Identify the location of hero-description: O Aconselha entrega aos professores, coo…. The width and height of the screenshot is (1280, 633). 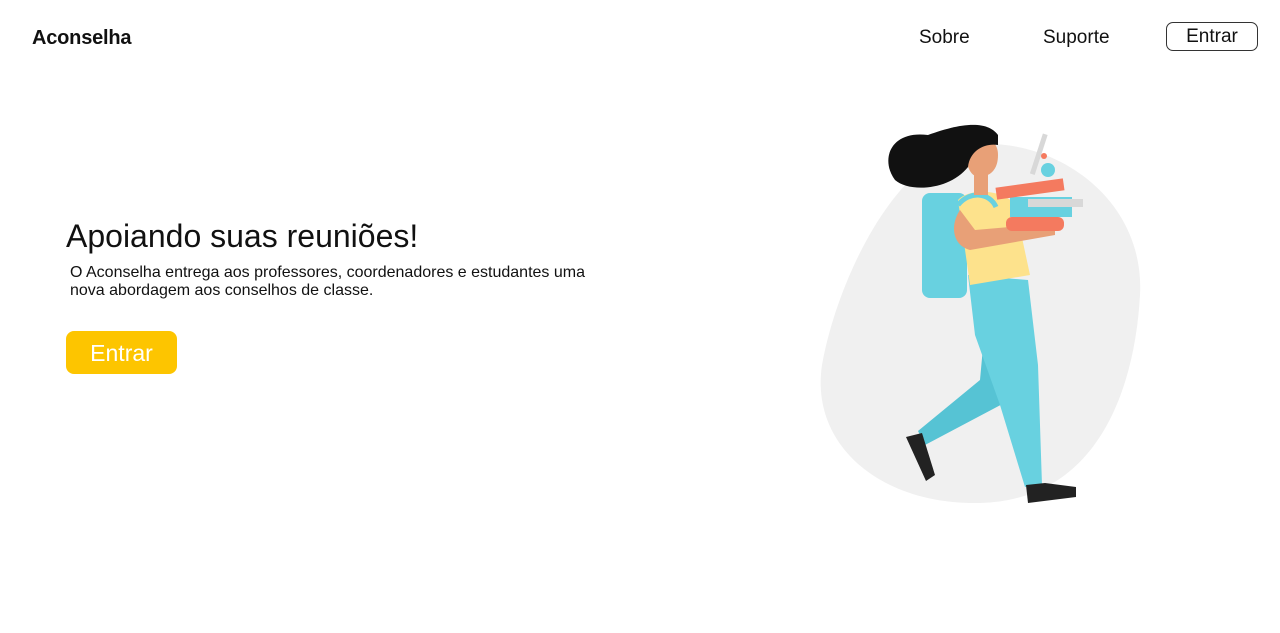
(370, 282).